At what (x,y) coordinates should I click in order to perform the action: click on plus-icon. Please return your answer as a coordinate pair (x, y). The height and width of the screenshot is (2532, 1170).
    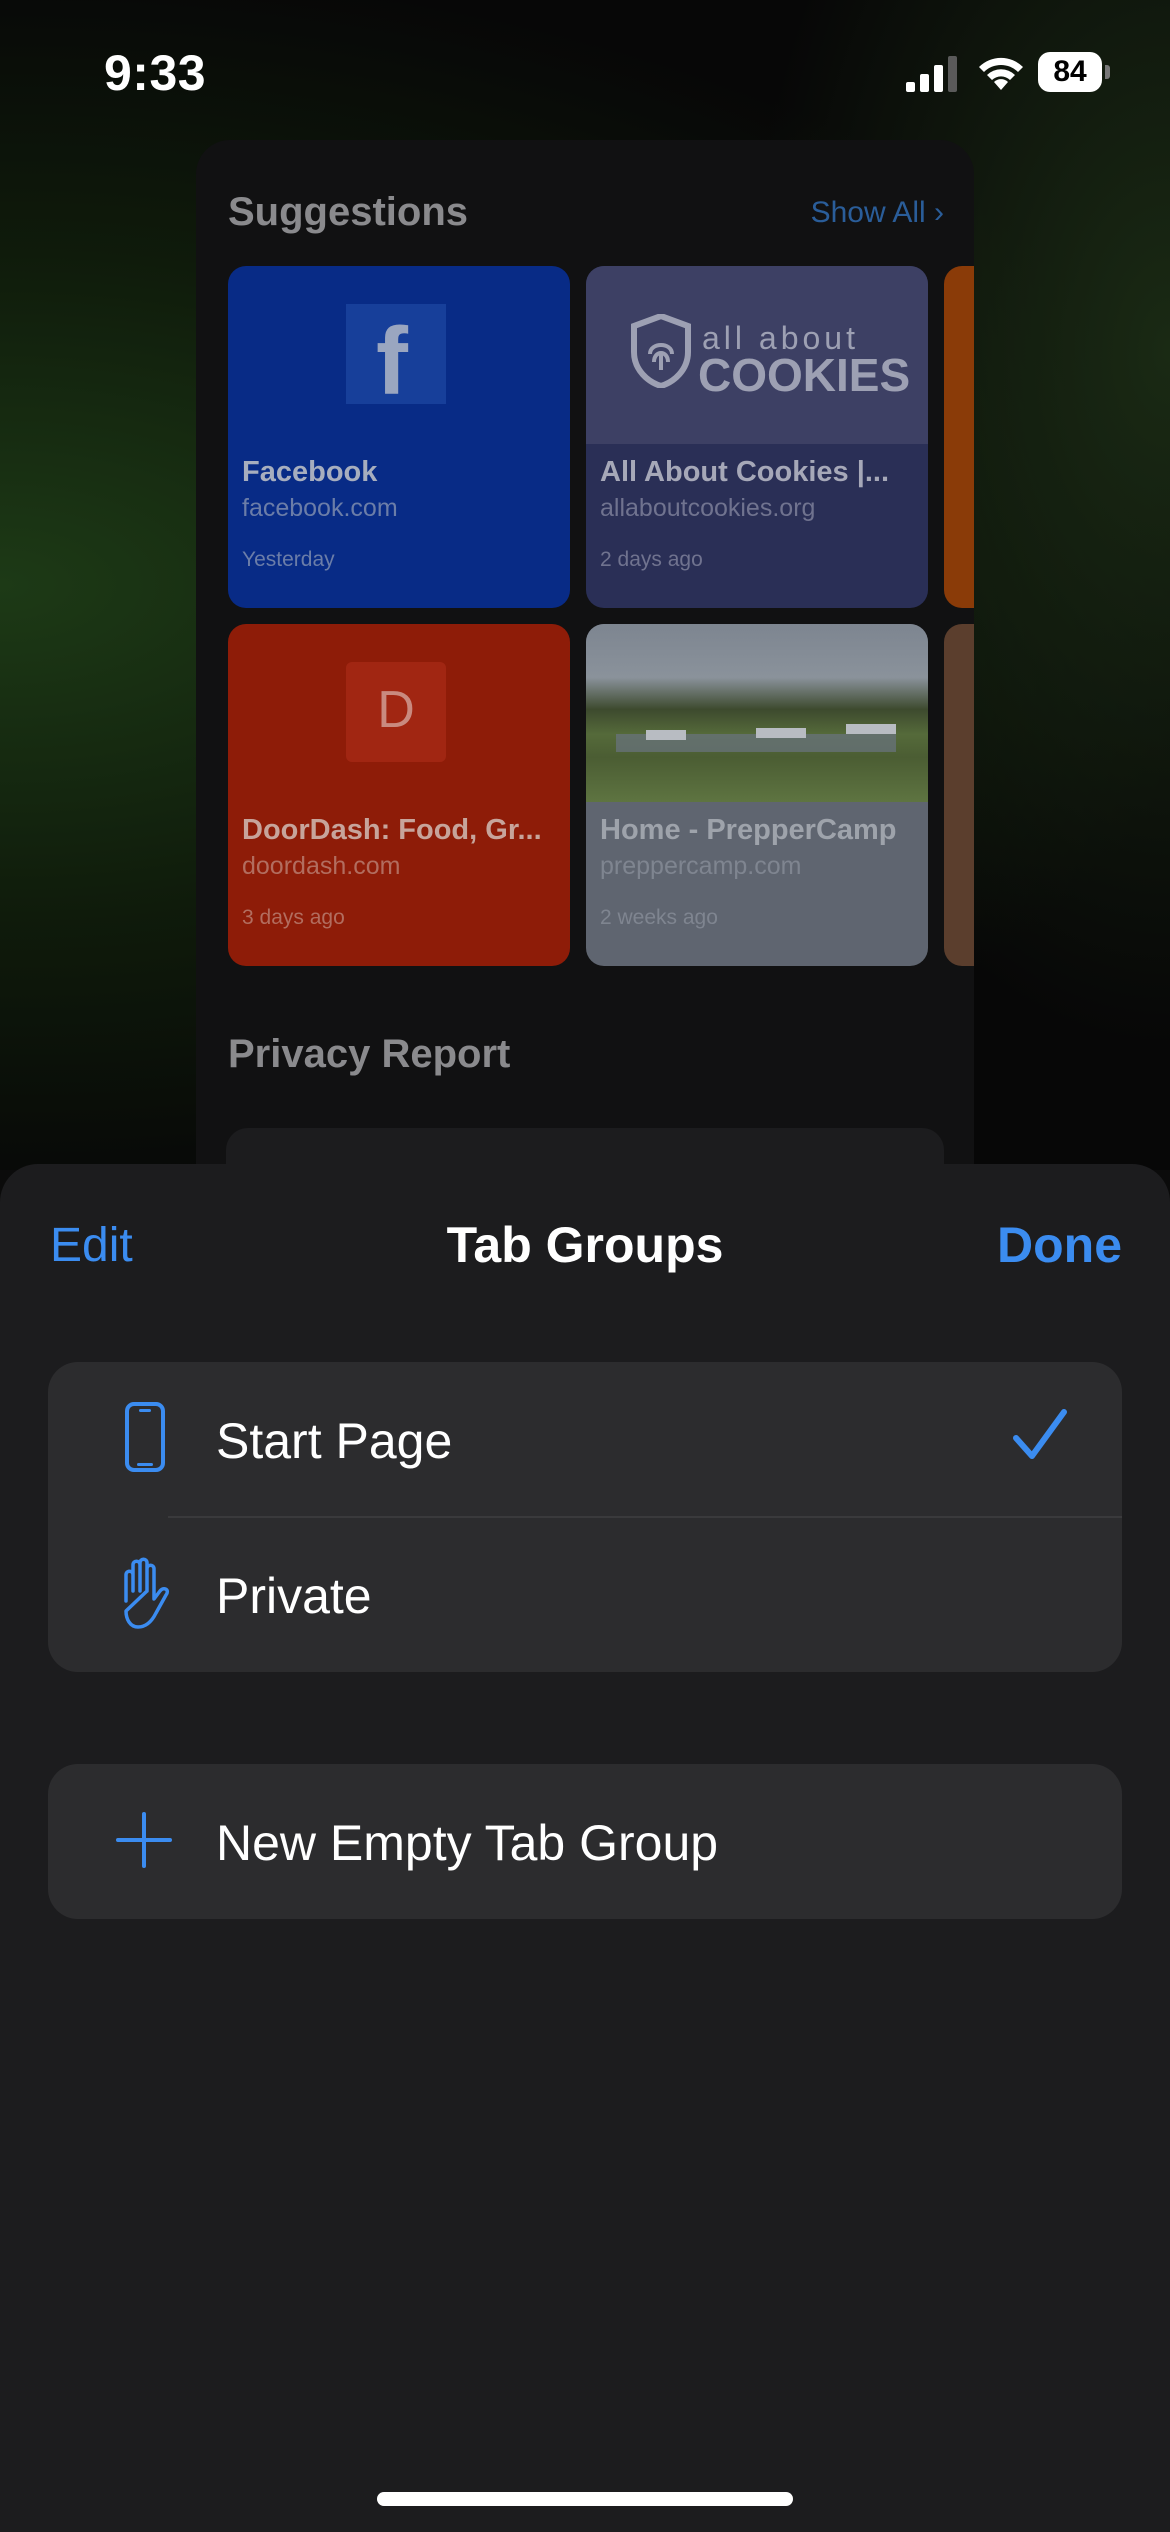
    Looking at the image, I should click on (144, 1840).